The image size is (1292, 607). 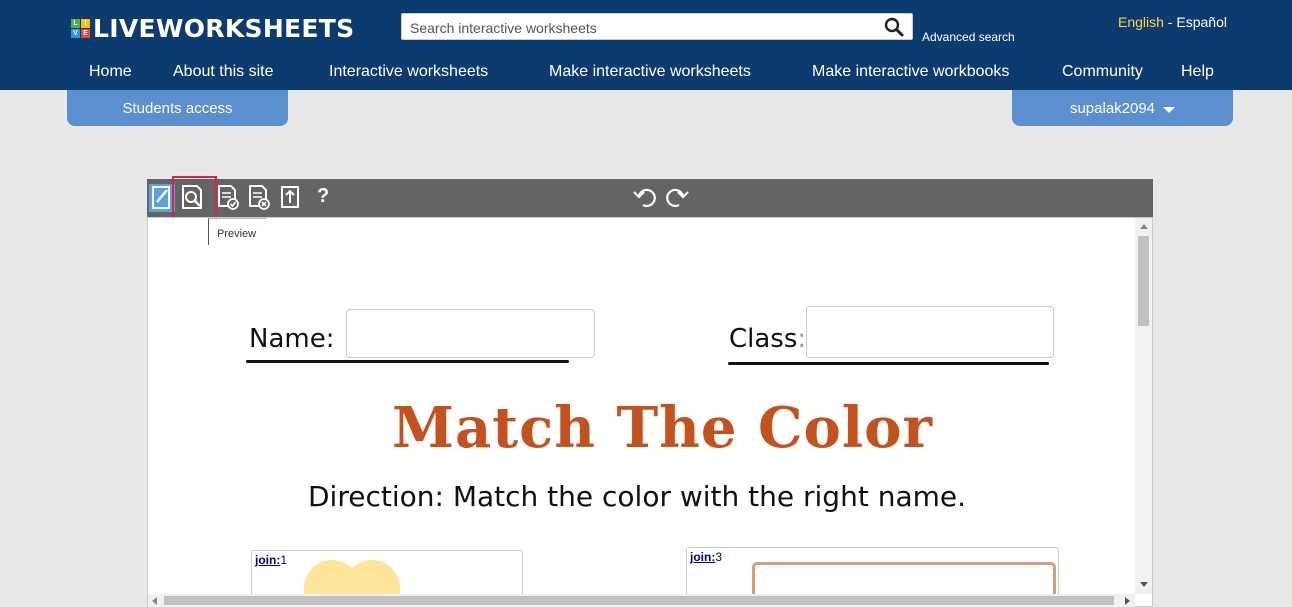 I want to click on join-label-3: join:3, so click(x=706, y=557).